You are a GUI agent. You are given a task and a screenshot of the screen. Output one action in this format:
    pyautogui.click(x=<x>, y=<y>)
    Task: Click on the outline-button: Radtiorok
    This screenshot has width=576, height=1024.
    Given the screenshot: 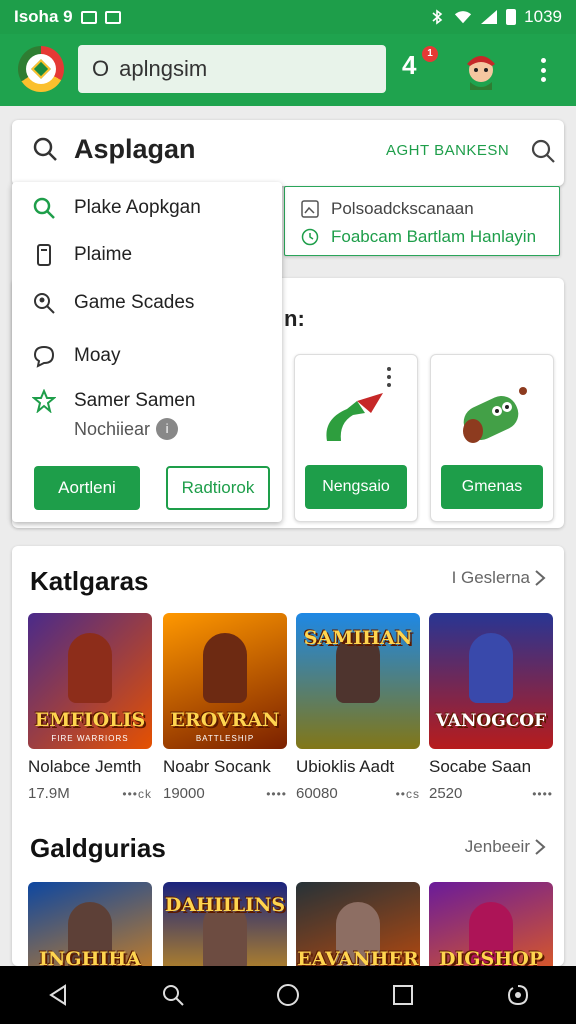 What is the action you would take?
    pyautogui.click(x=218, y=488)
    